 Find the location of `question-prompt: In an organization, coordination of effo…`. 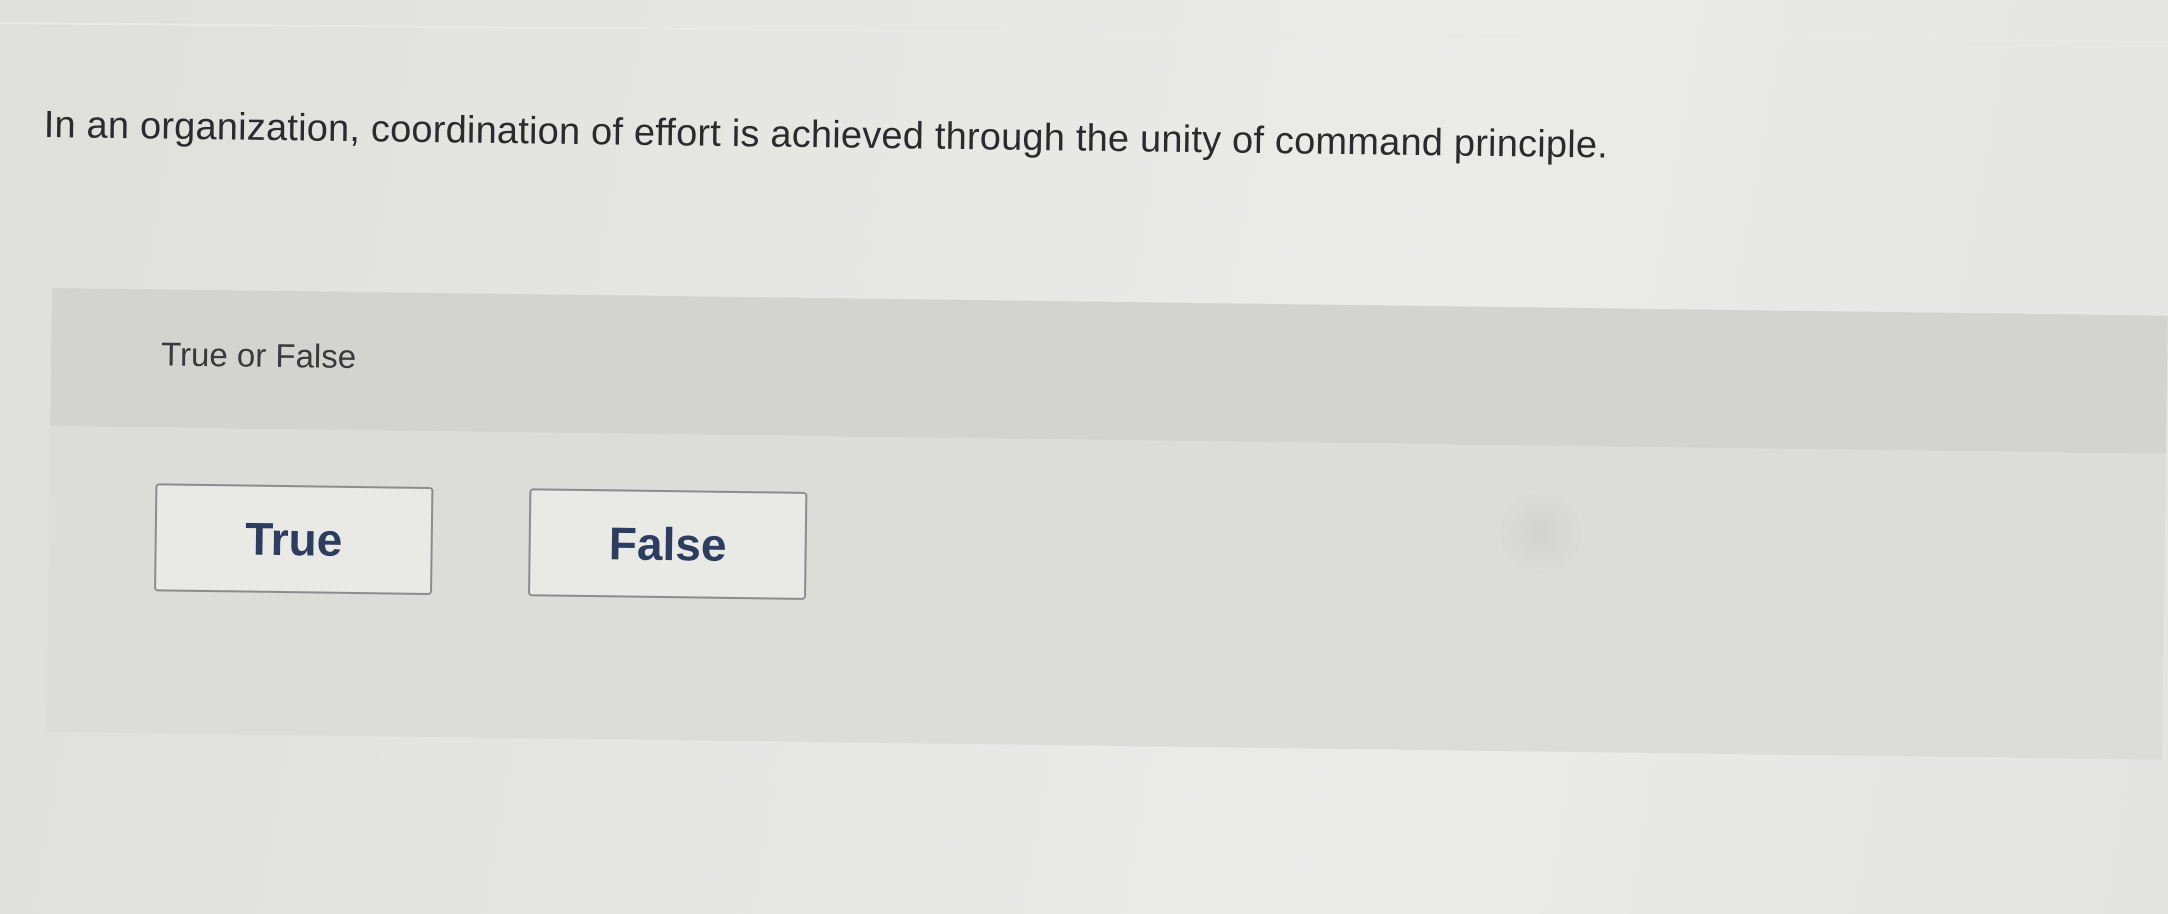

question-prompt: In an organization, coordination of effo… is located at coordinates (826, 135).